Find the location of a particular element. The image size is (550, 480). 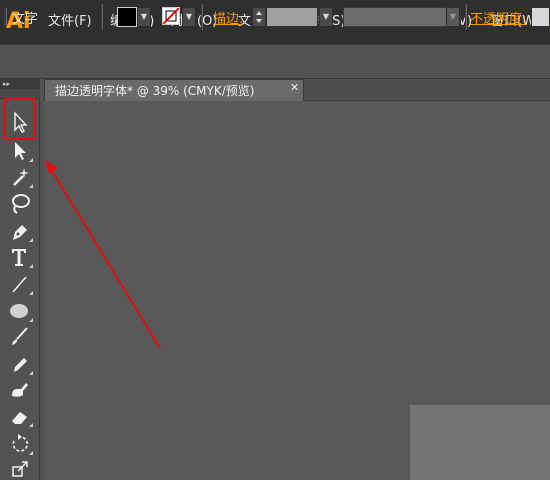

stroke-label: 描边: is located at coordinates (228, 17).